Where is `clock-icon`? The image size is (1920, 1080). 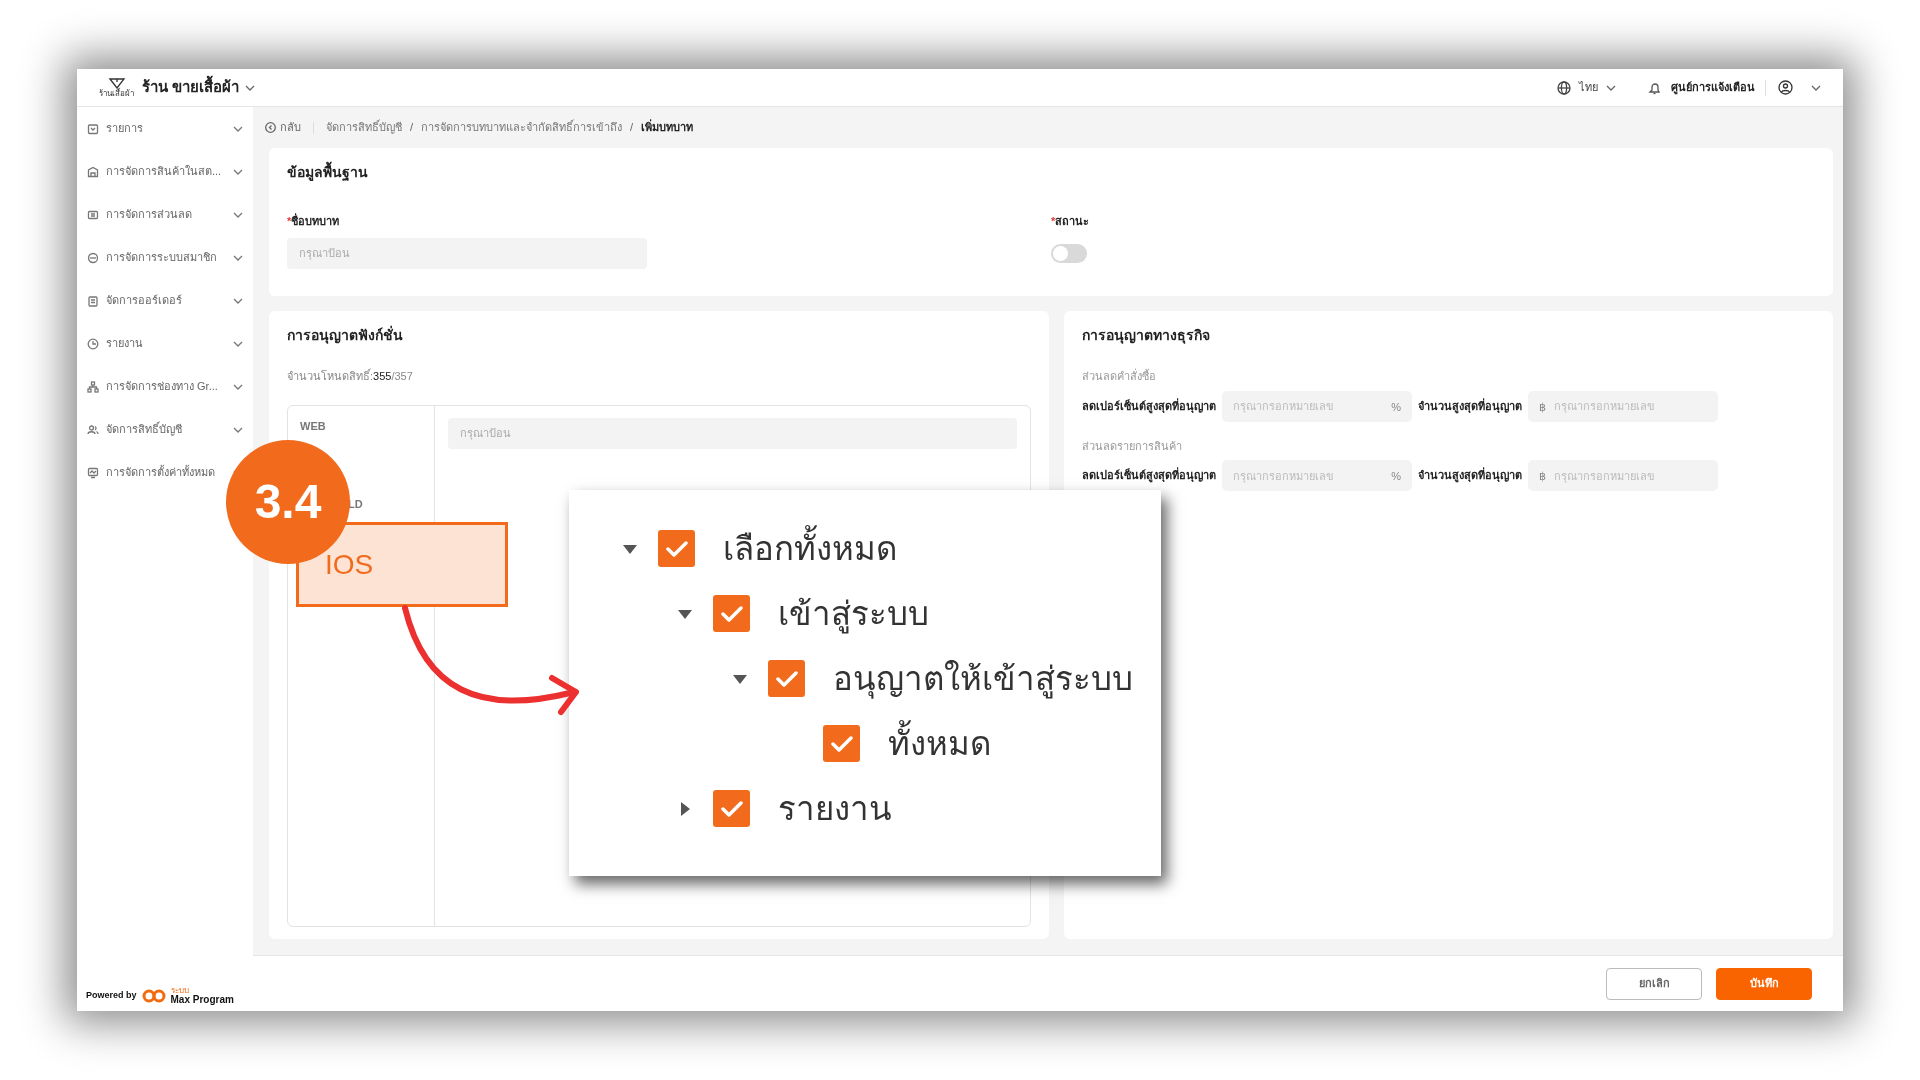 clock-icon is located at coordinates (93, 343).